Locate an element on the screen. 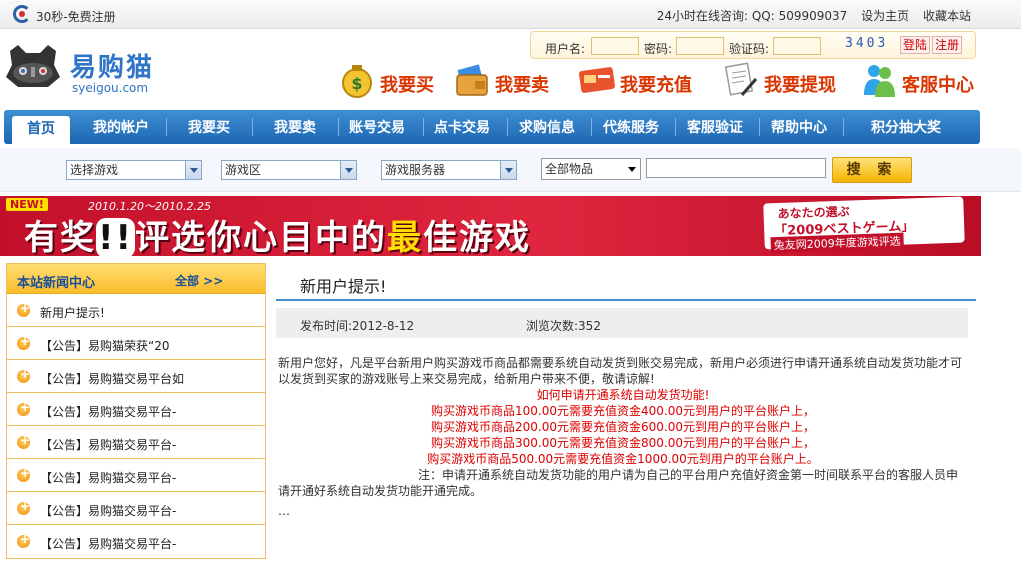 This screenshot has width=1021, height=568. news-item-title: 新用户提示! is located at coordinates (72, 313).